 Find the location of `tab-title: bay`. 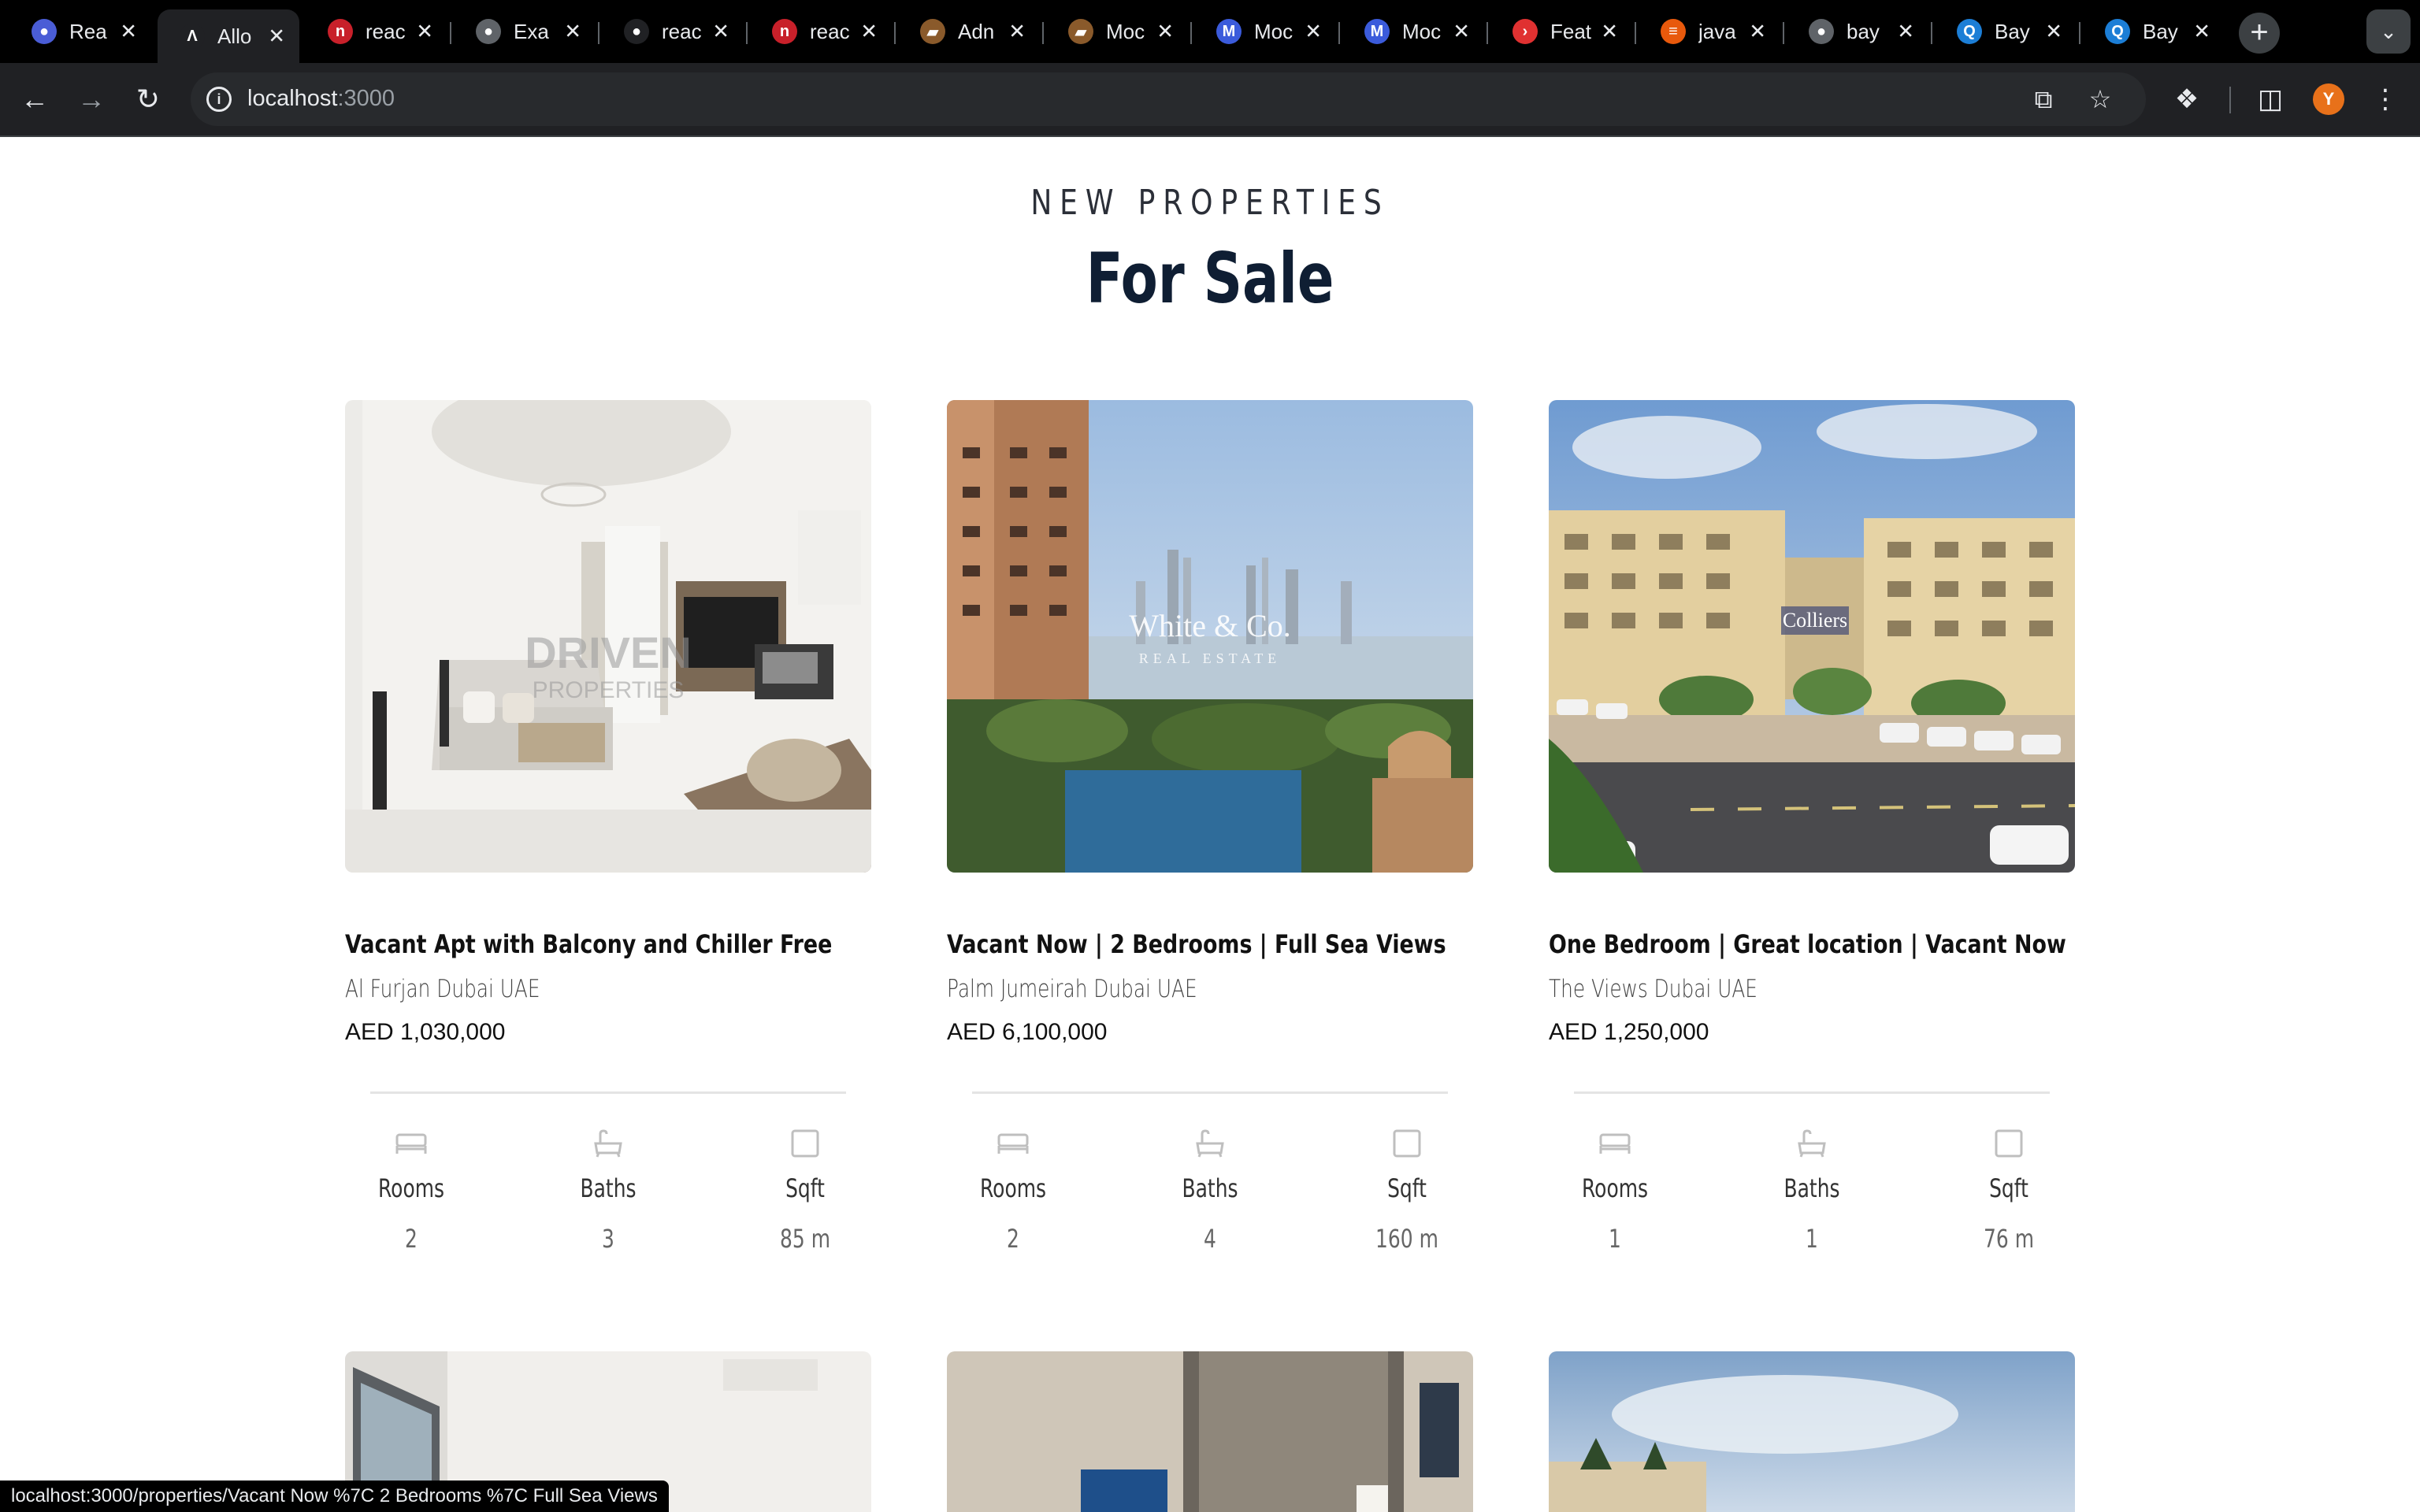

tab-title: bay is located at coordinates (1863, 31).